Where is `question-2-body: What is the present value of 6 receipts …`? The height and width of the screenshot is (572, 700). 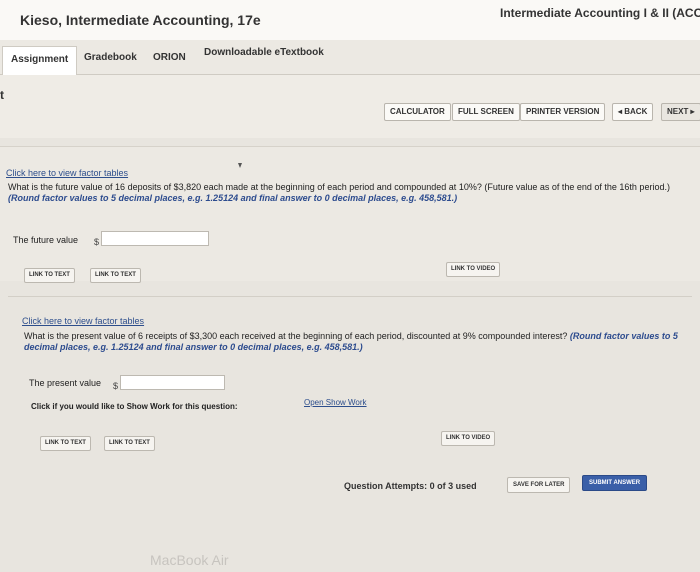 question-2-body: What is the present value of 6 receipts … is located at coordinates (297, 336).